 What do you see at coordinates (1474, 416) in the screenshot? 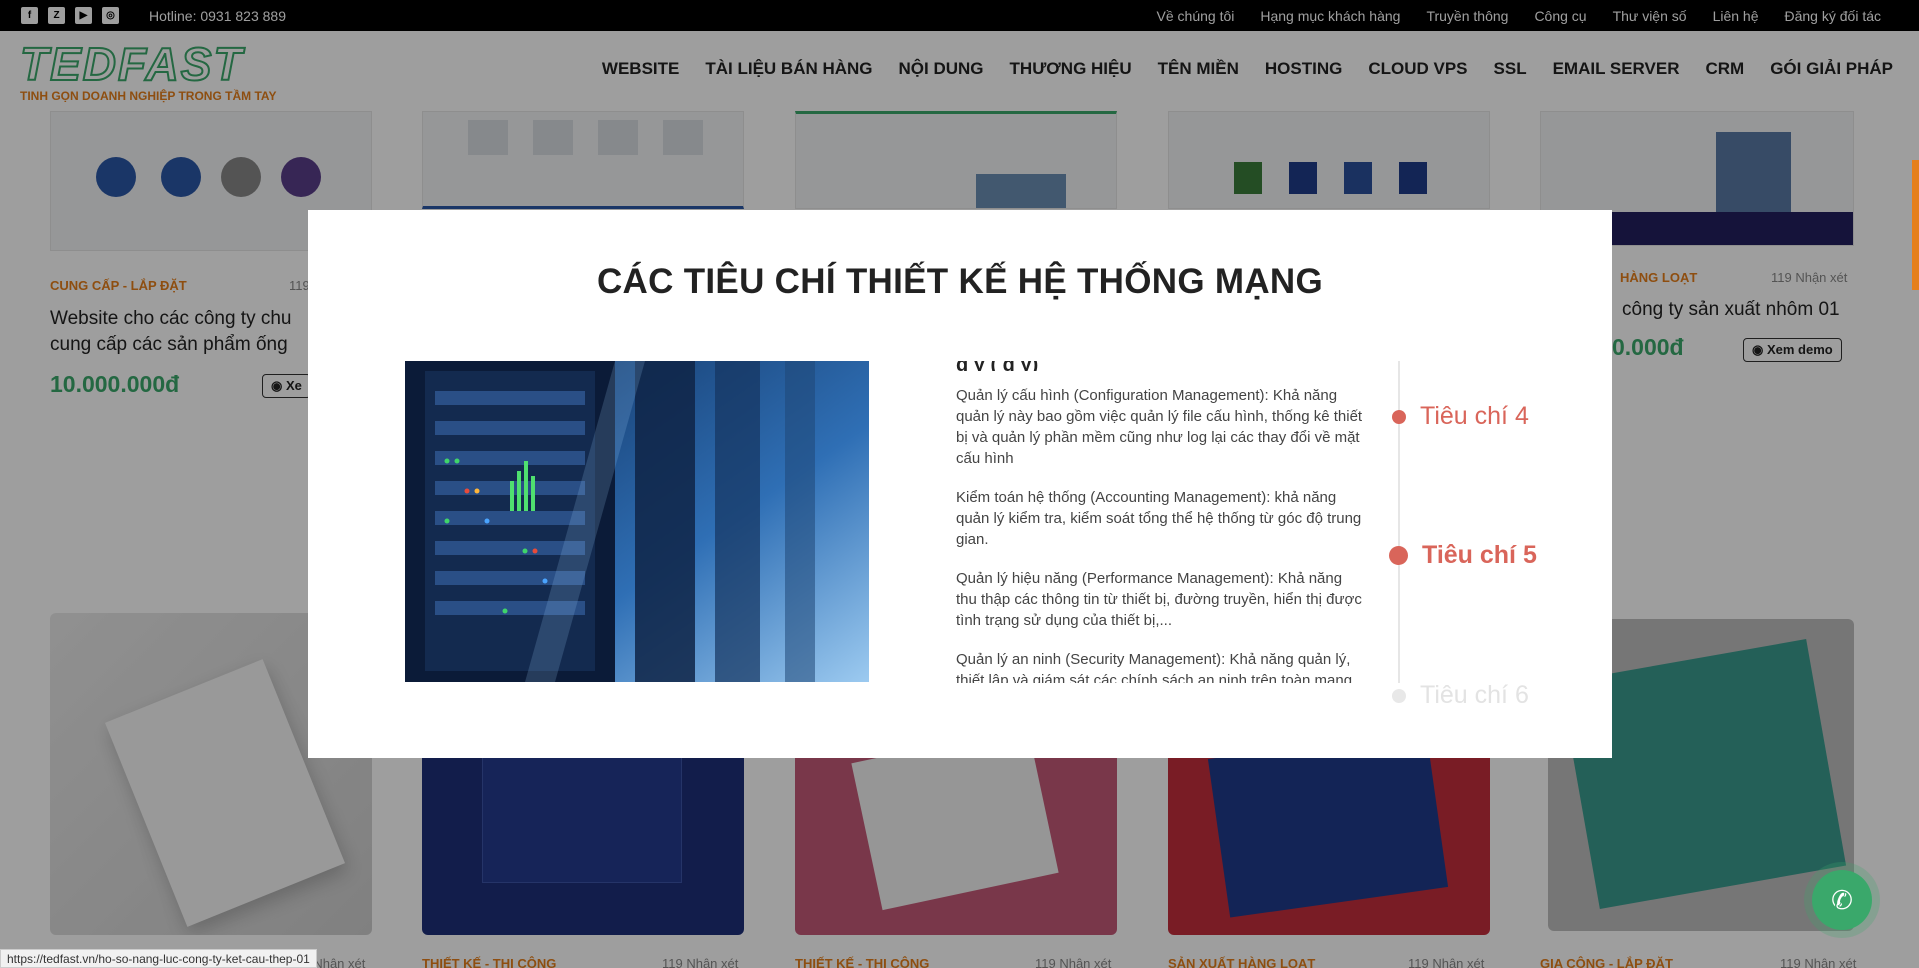
I see `criteria-step-label: Tiêu chí 4` at bounding box center [1474, 416].